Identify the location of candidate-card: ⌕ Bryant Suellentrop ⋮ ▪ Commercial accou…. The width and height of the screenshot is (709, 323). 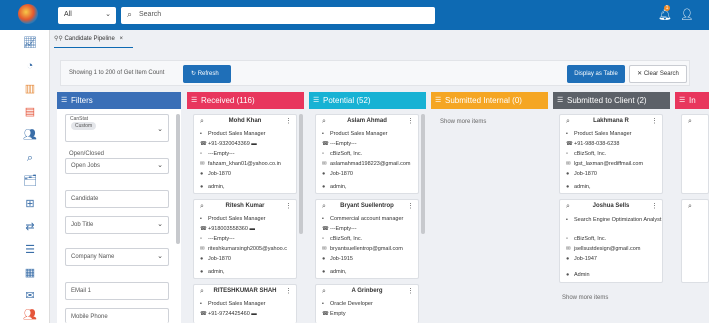
(367, 239).